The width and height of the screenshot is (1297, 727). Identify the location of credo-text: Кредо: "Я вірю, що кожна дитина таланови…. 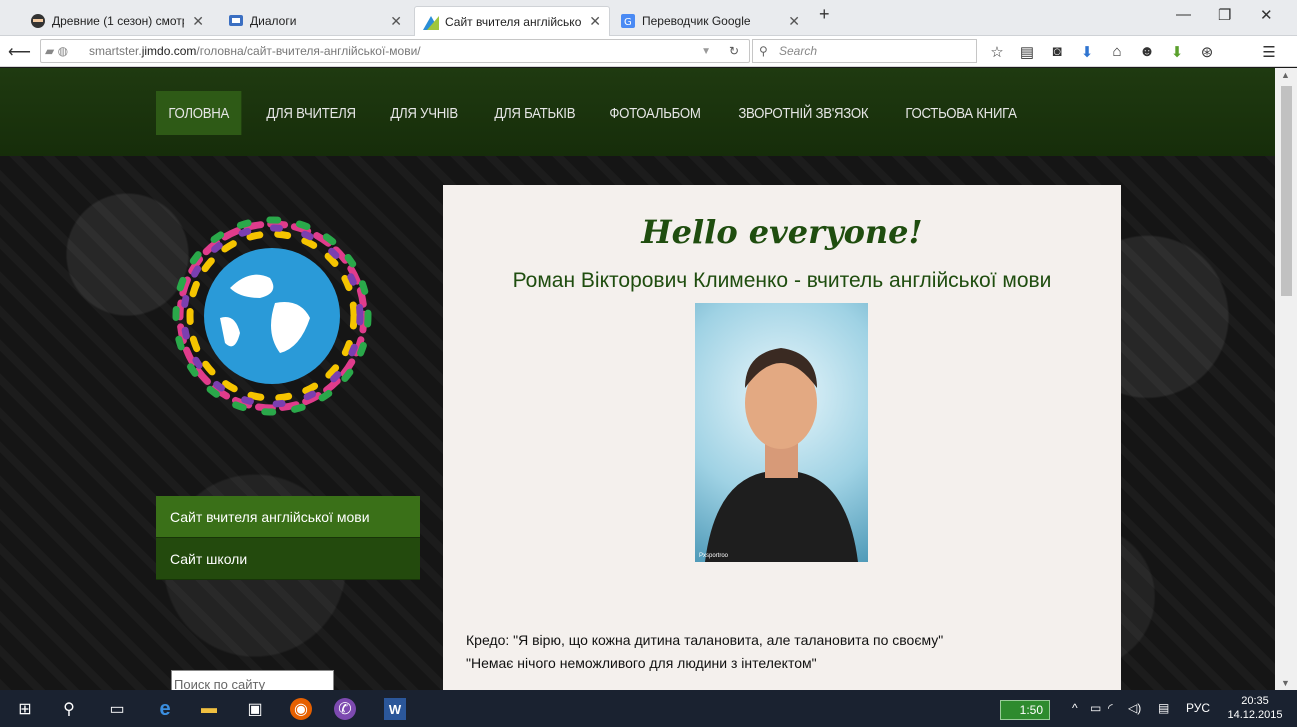
(704, 652).